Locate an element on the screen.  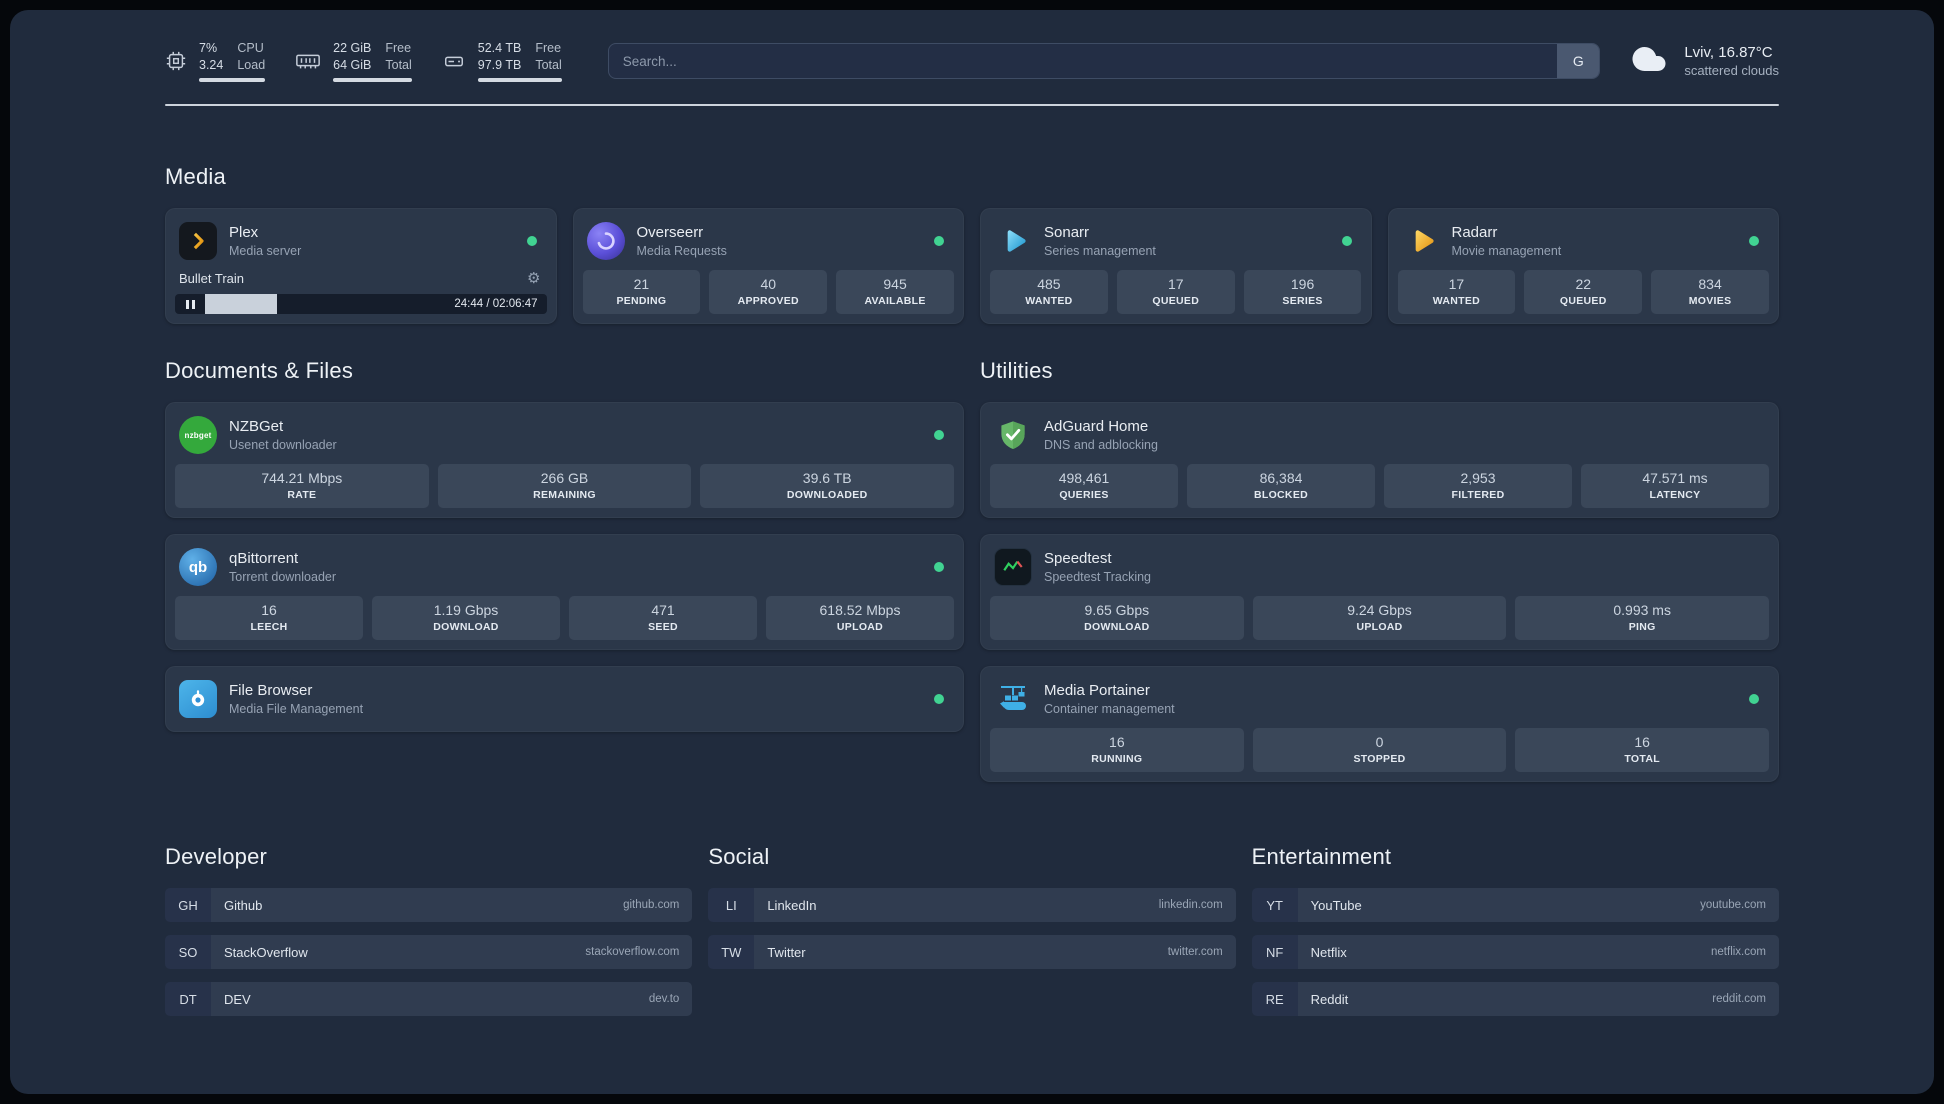
bookmark-name: StackOverflow is located at coordinates (266, 952).